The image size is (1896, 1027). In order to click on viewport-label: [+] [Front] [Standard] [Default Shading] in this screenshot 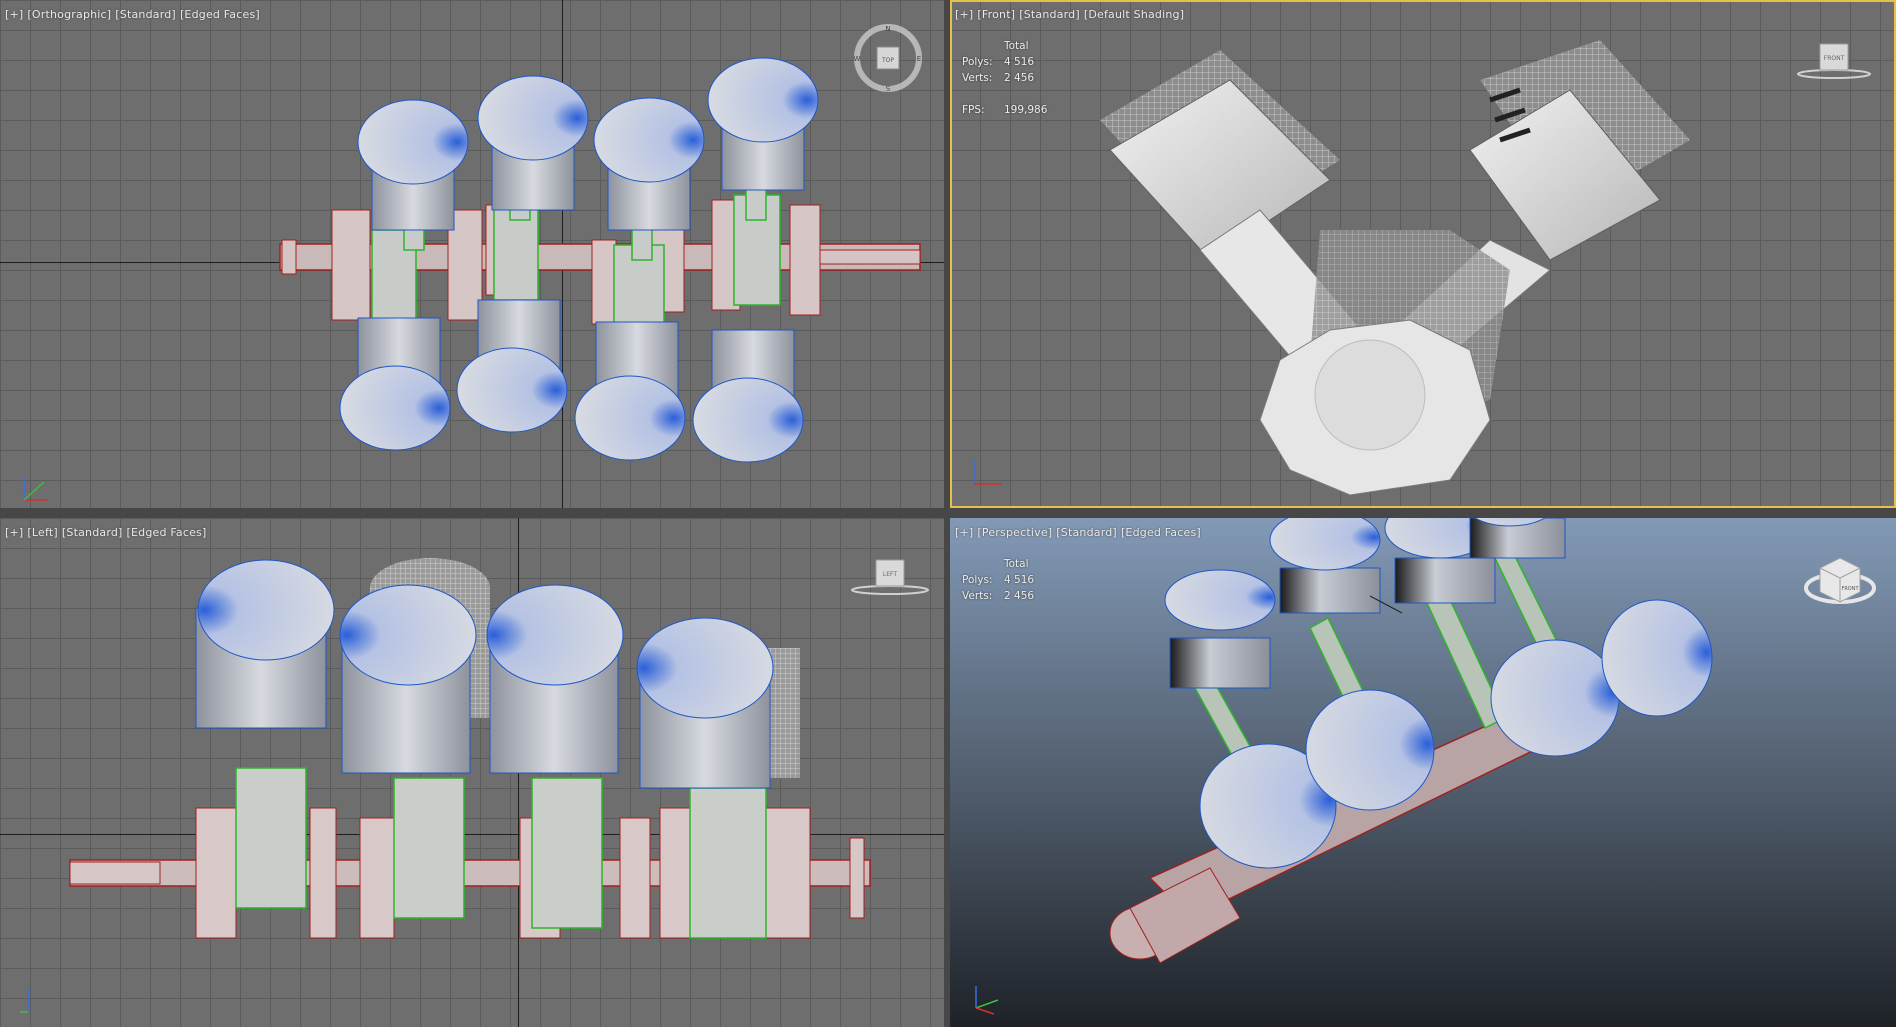, I will do `click(1071, 14)`.